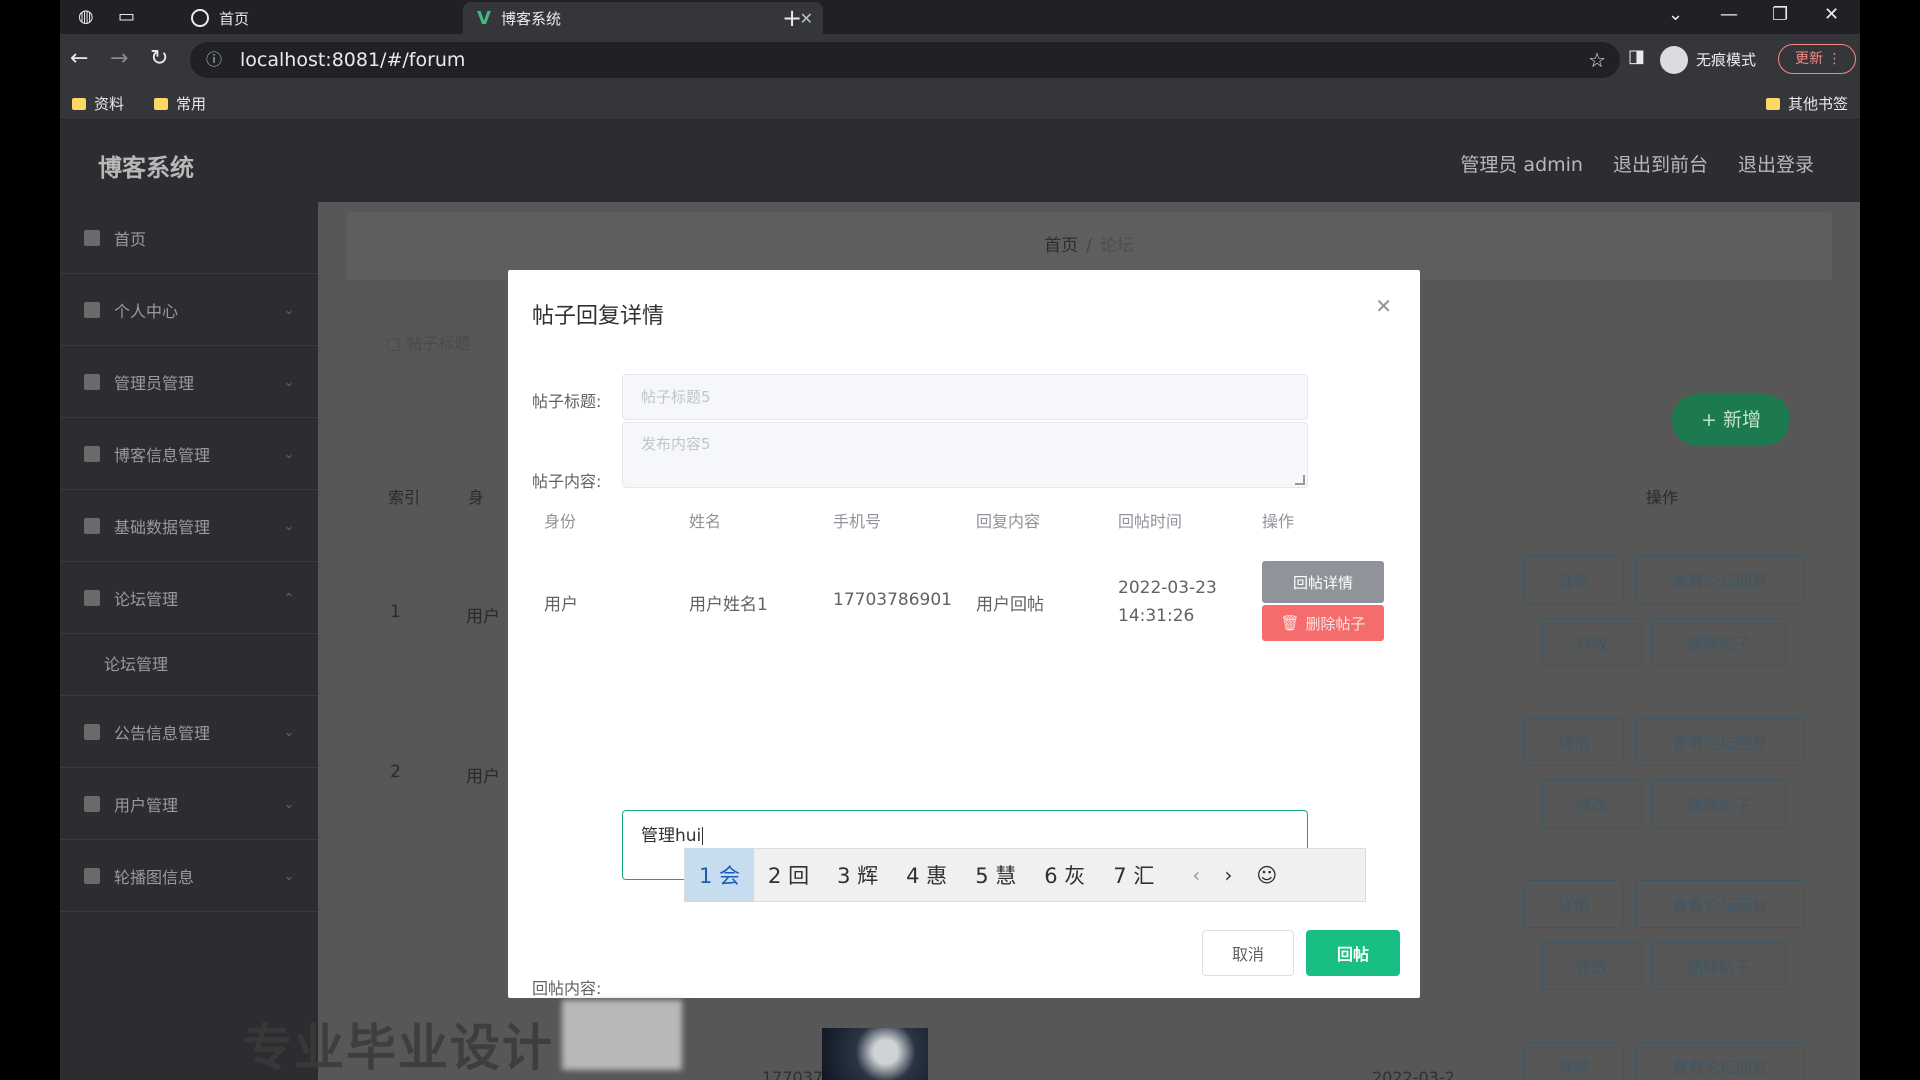 This screenshot has height=1080, width=1920. I want to click on column-header-index: 索引, so click(404, 497).